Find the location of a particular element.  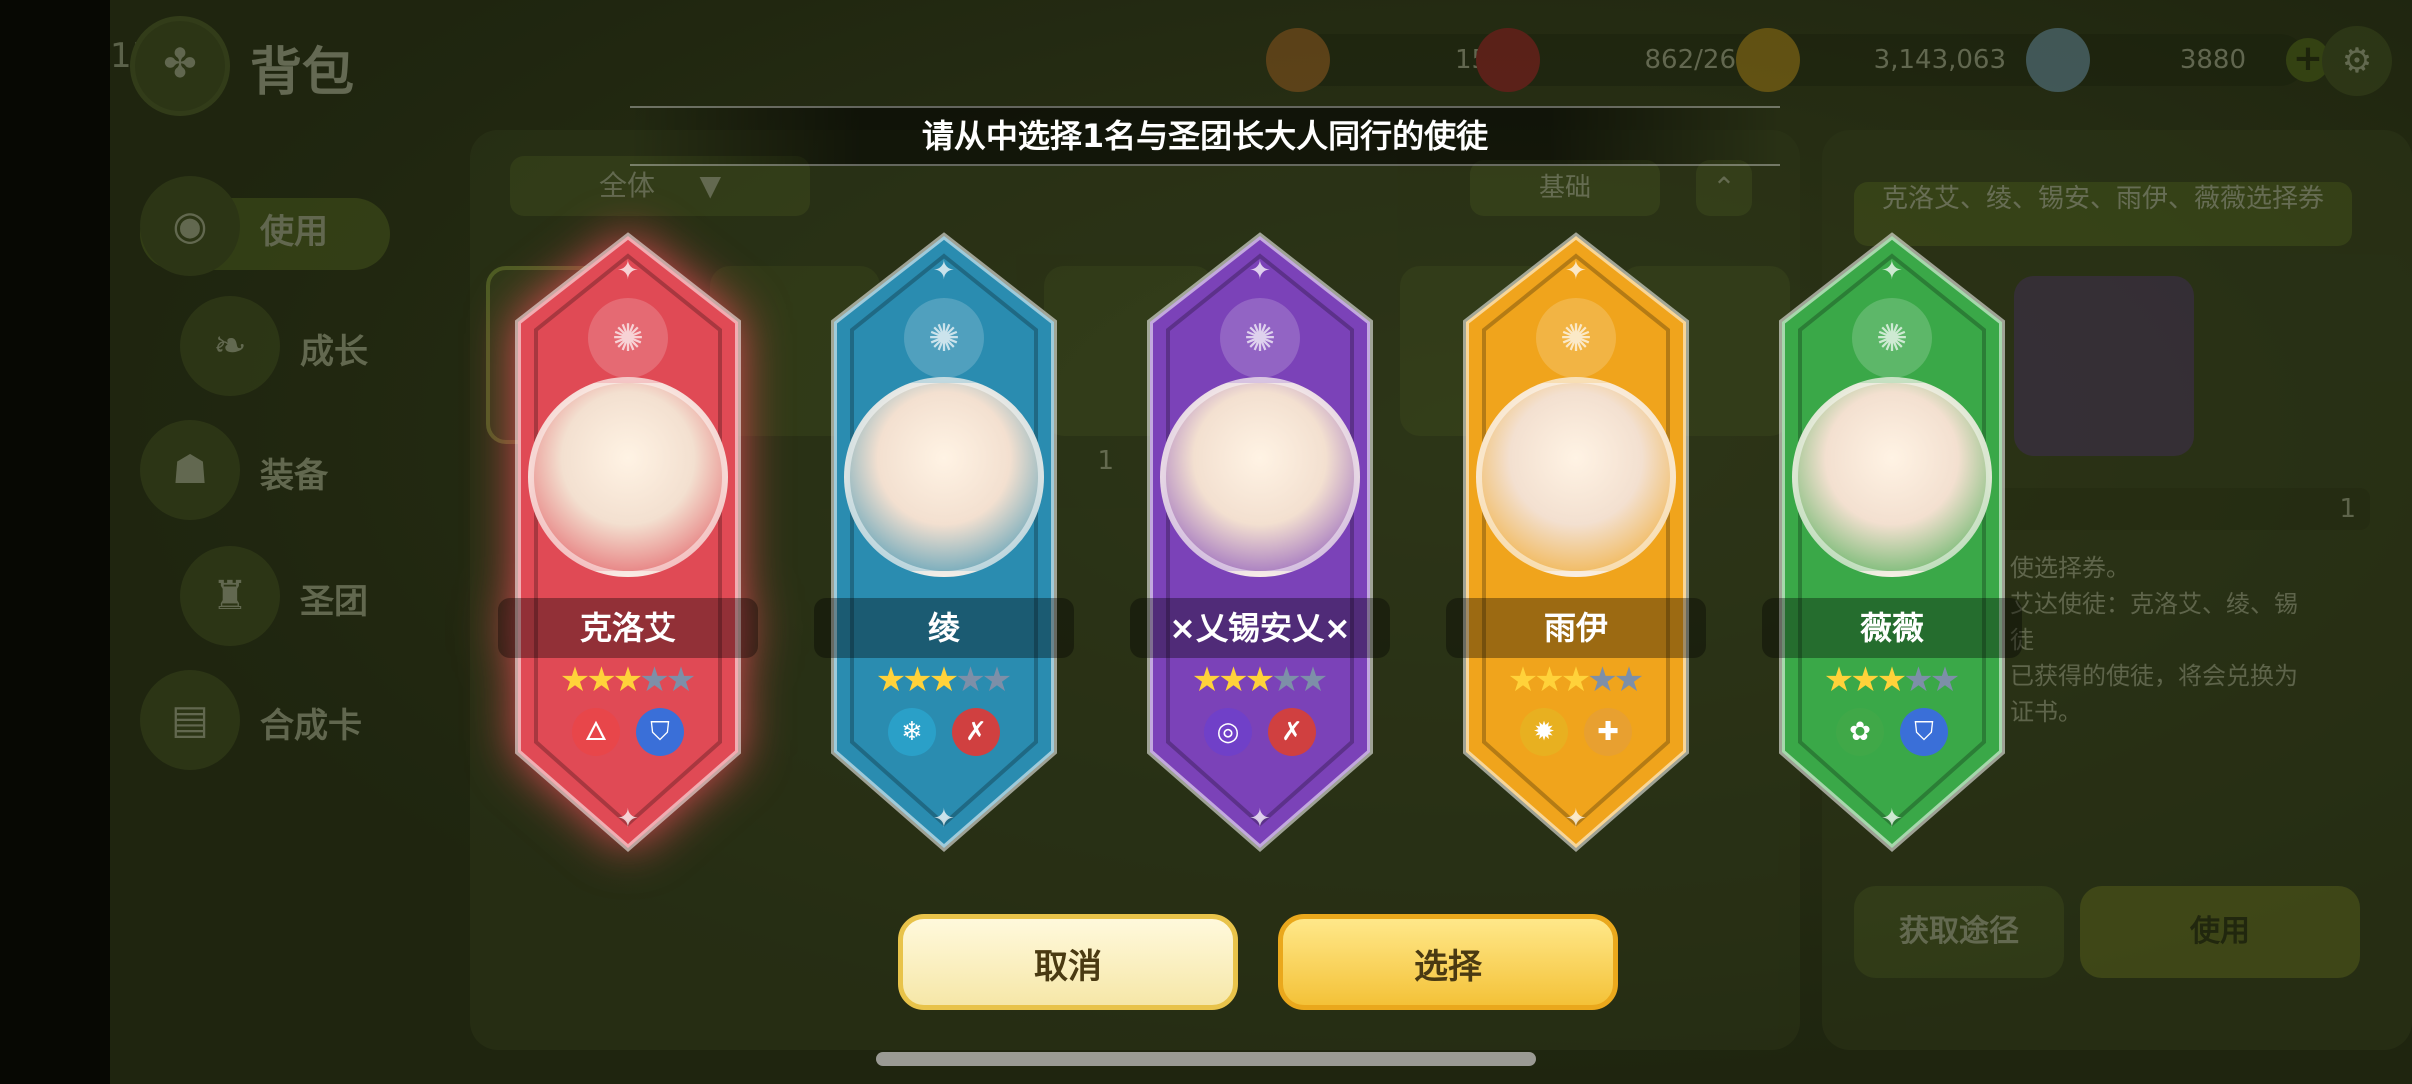

leaf-icon: ✿ is located at coordinates (1860, 732).